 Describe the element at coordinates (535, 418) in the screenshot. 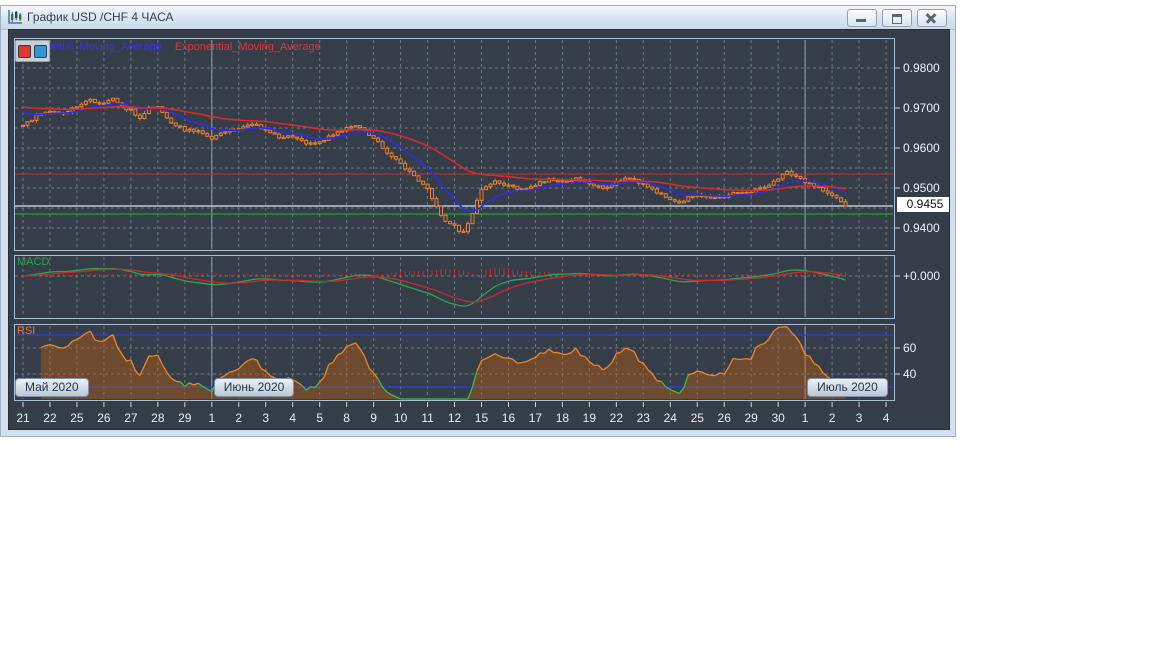

I see `time-axis-label: 17` at that location.